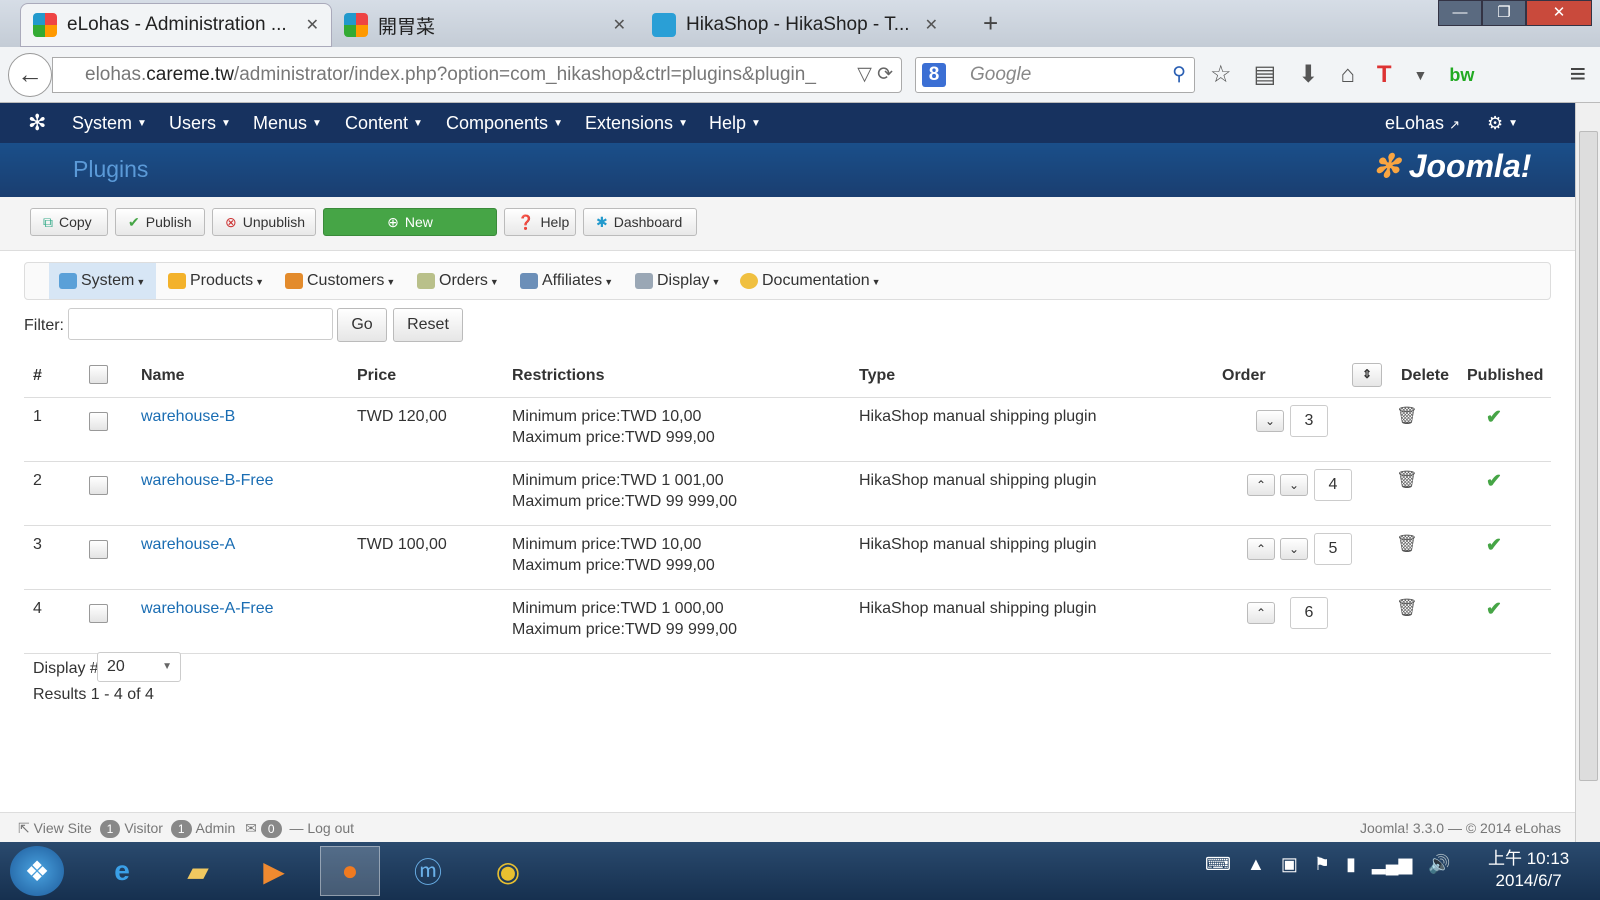 This screenshot has width=1600, height=900. I want to click on joomla-logo-icon: ✻, so click(37, 123).